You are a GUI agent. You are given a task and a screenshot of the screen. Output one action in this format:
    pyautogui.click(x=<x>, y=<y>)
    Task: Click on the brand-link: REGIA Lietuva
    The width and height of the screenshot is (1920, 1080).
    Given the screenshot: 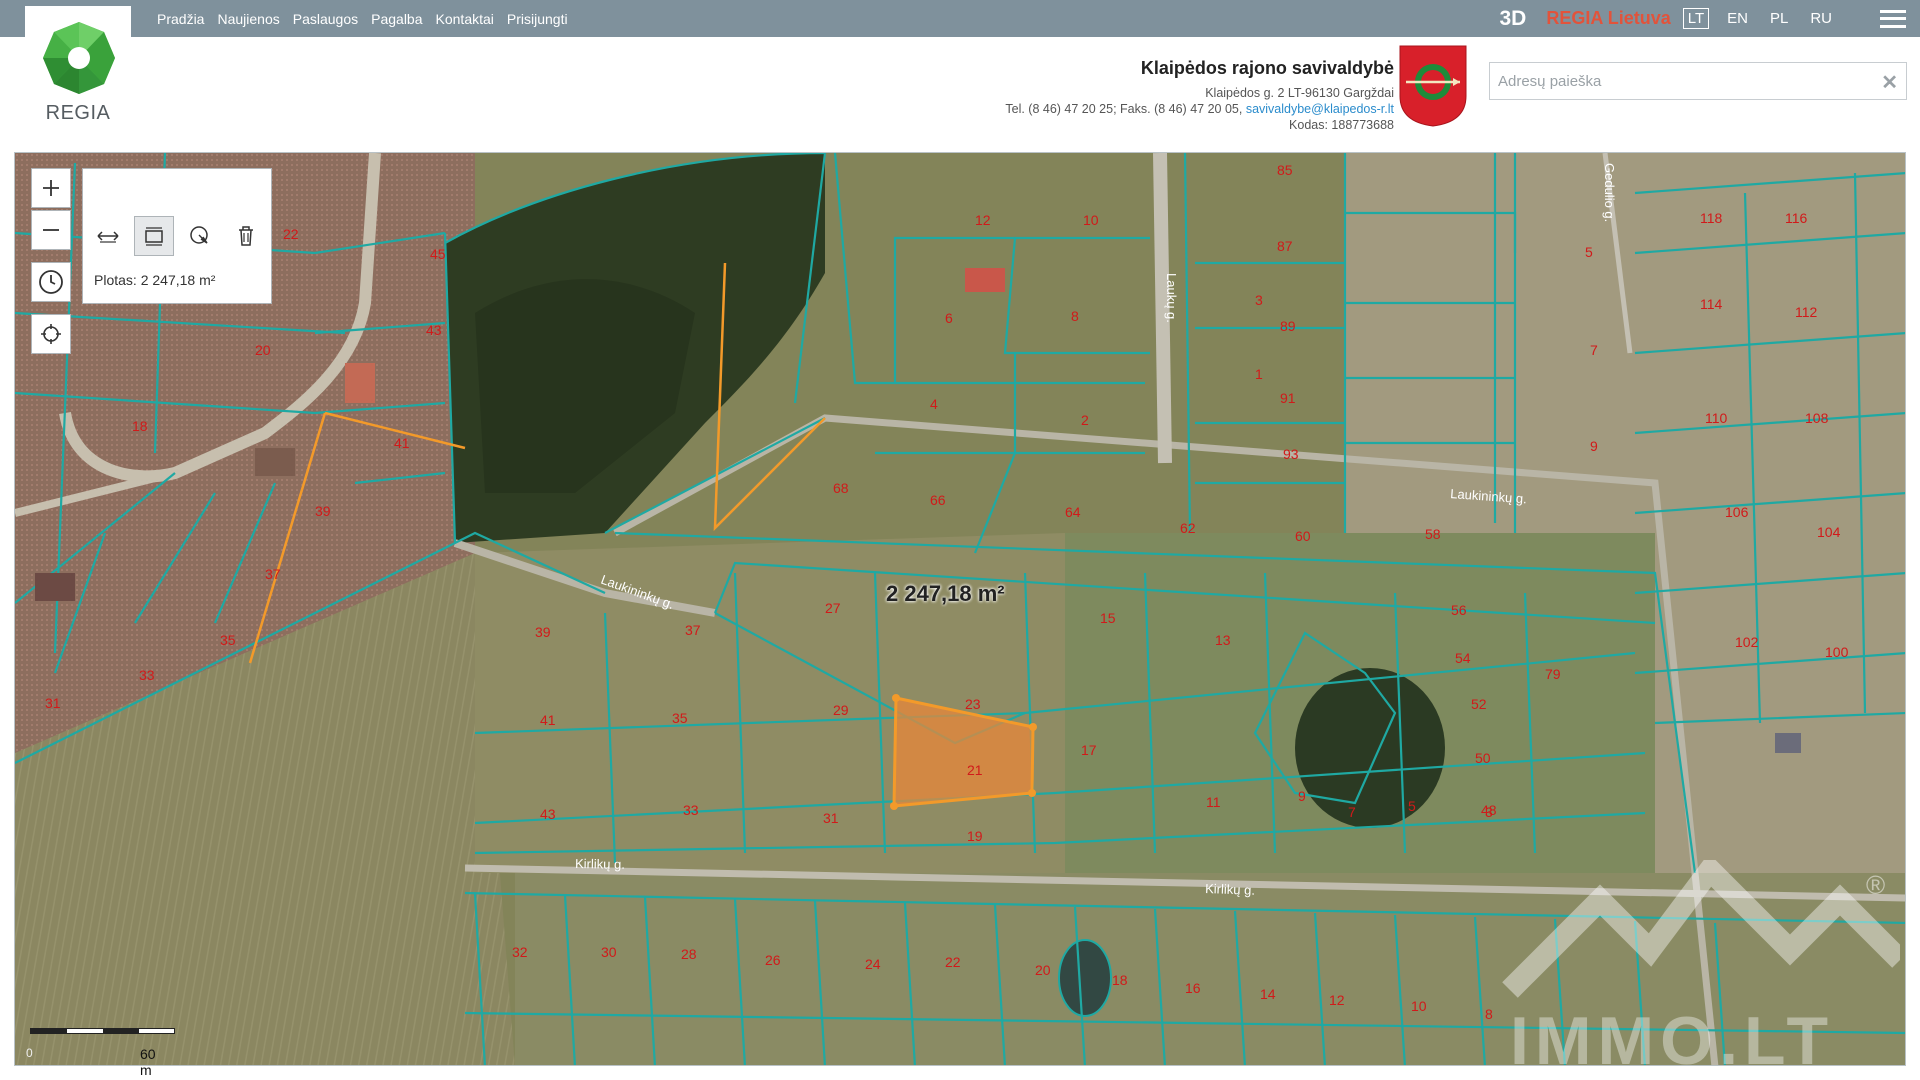 What is the action you would take?
    pyautogui.click(x=1608, y=18)
    